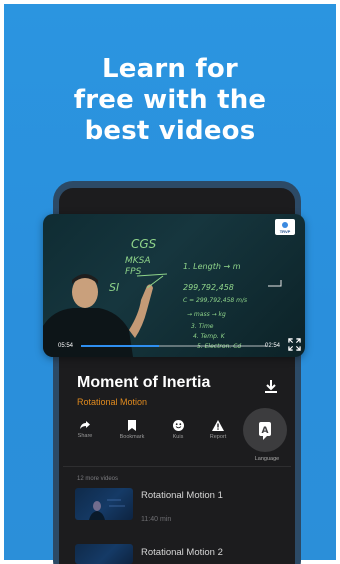  Describe the element at coordinates (85, 436) in the screenshot. I see `share-label: Share` at that location.